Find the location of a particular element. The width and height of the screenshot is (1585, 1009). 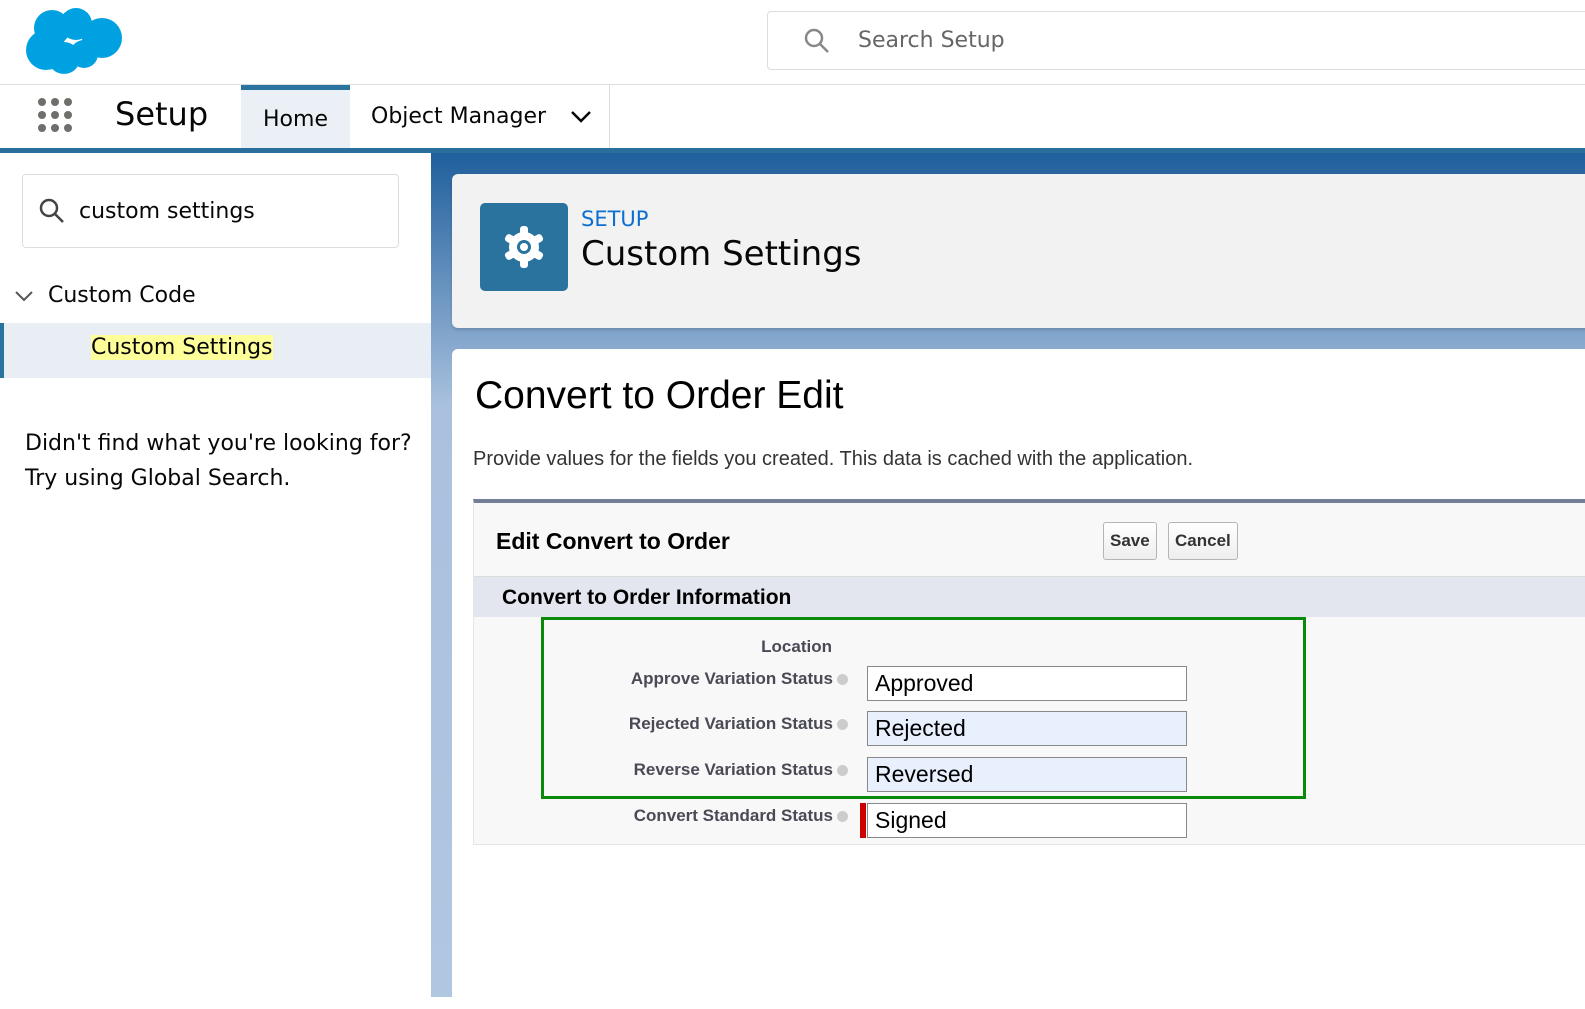

search-placeholder: Search Setup is located at coordinates (931, 40).